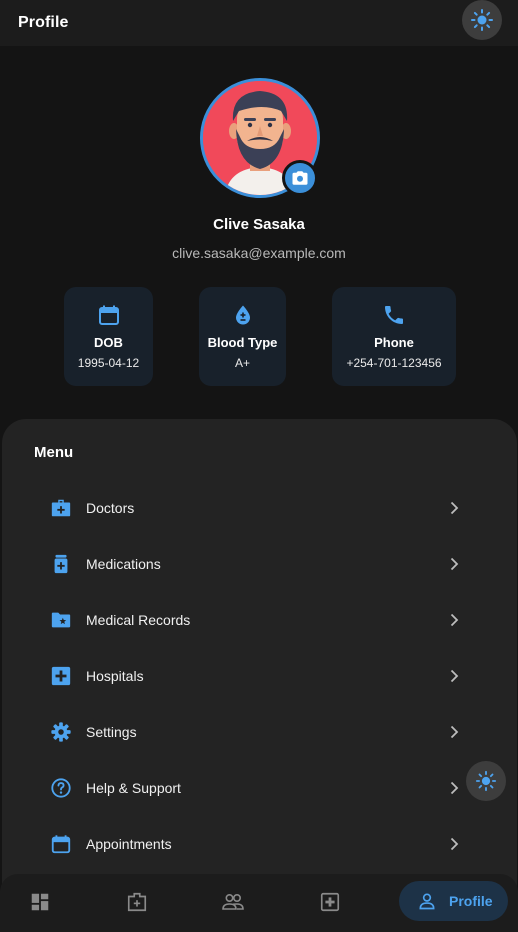 This screenshot has width=518, height=932. I want to click on menu-item-label: Help & Support, so click(133, 788).